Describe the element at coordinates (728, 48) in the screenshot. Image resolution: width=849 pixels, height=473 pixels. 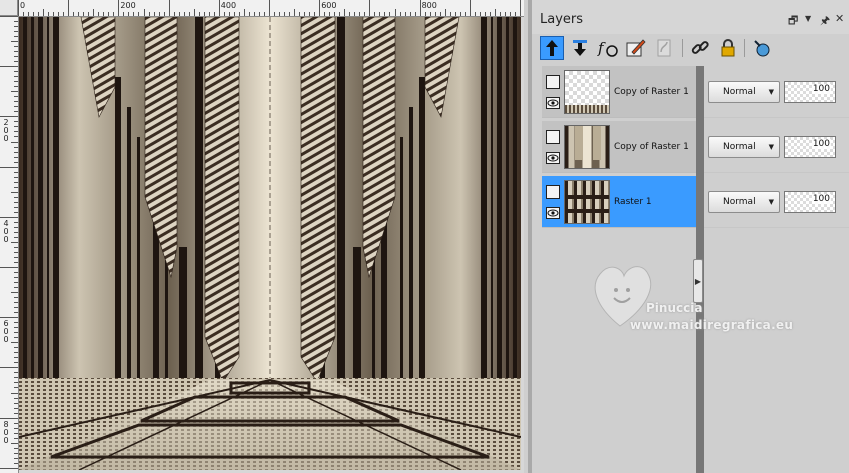
I see `lock-icon` at that location.